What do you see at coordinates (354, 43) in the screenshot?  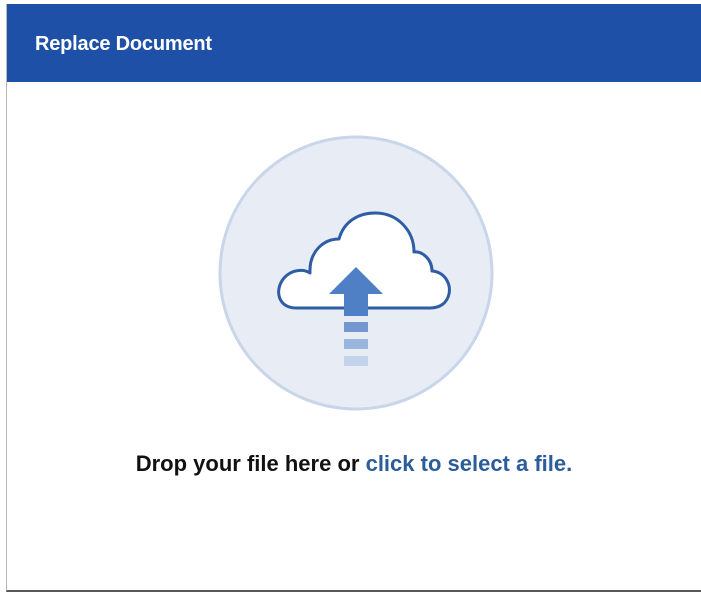 I see `dialog-header: Replace Document` at bounding box center [354, 43].